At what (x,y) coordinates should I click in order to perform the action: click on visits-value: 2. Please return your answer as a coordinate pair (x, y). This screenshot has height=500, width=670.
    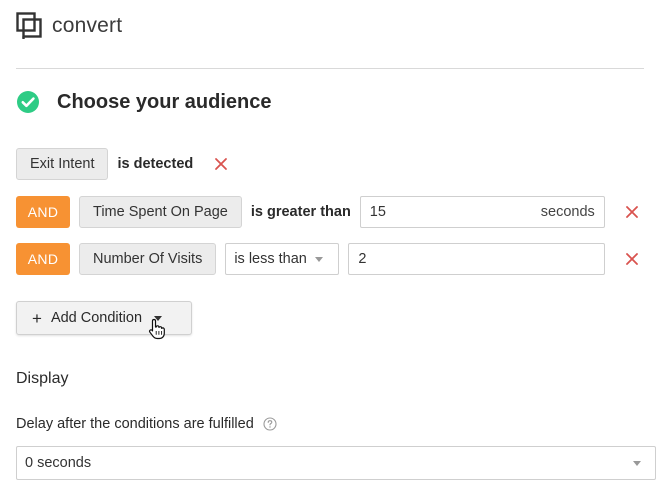
    Looking at the image, I should click on (362, 259).